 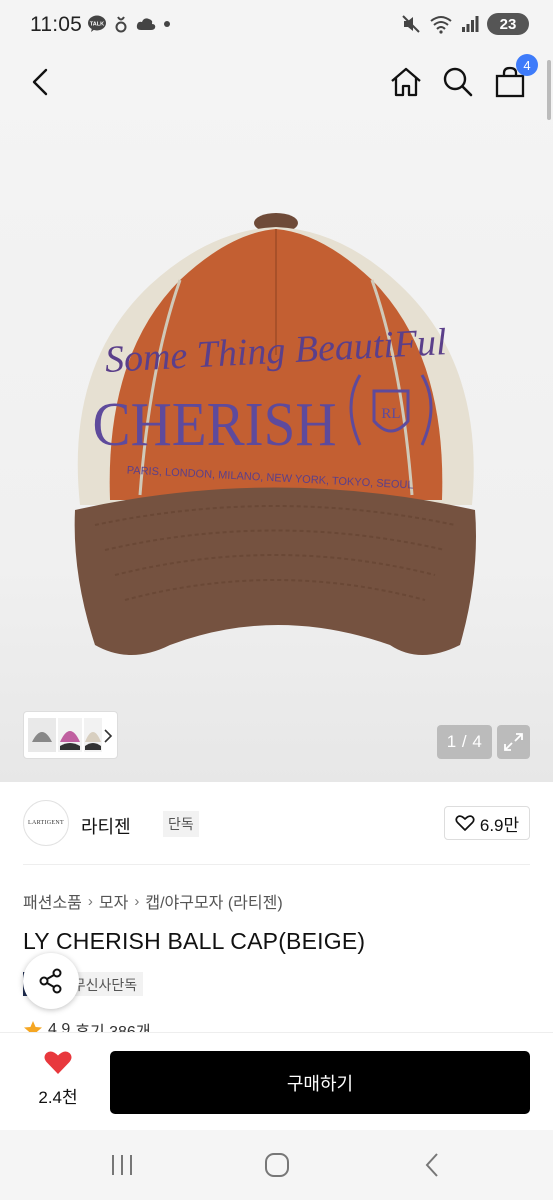 What do you see at coordinates (146, 24) in the screenshot?
I see `cloud-icon` at bounding box center [146, 24].